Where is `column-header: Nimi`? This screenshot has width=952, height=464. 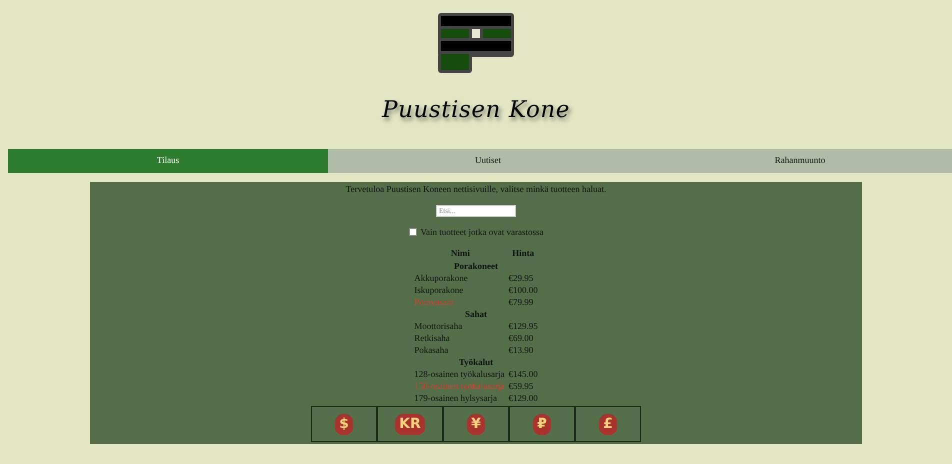 column-header: Nimi is located at coordinates (460, 253).